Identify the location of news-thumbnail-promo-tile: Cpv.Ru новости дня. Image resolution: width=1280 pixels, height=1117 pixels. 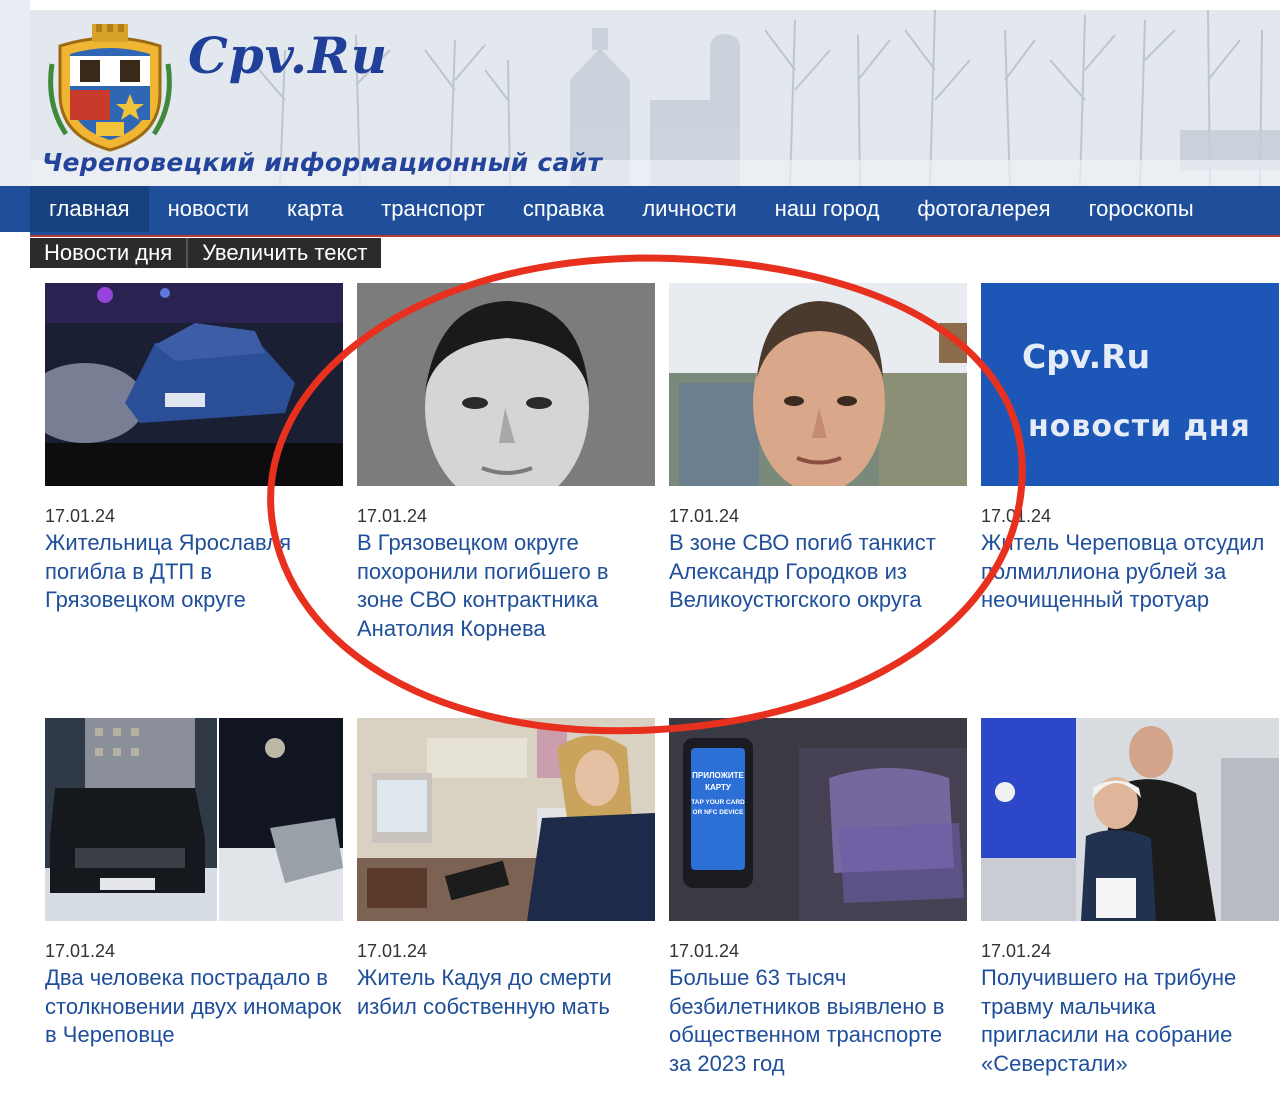
(1130, 384).